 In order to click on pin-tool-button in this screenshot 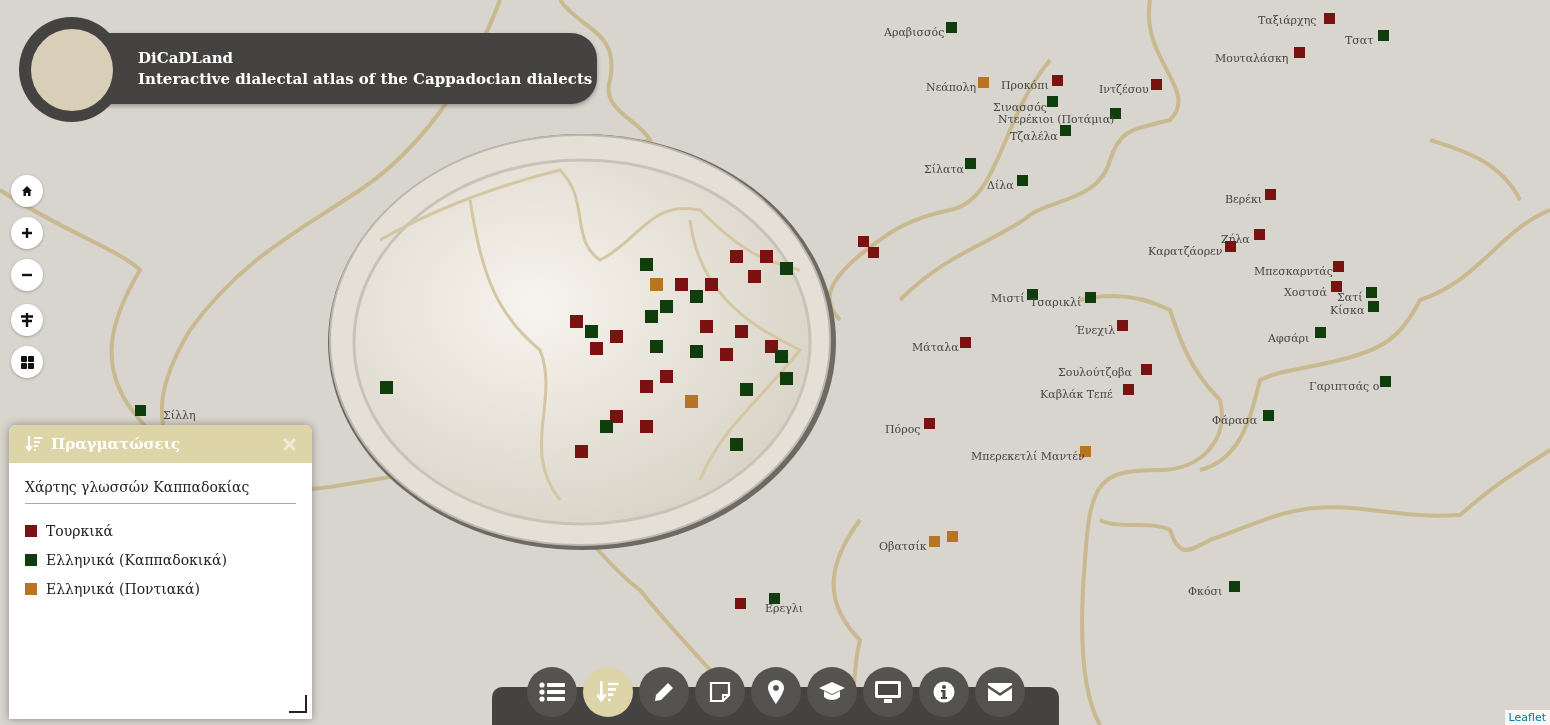, I will do `click(776, 692)`.